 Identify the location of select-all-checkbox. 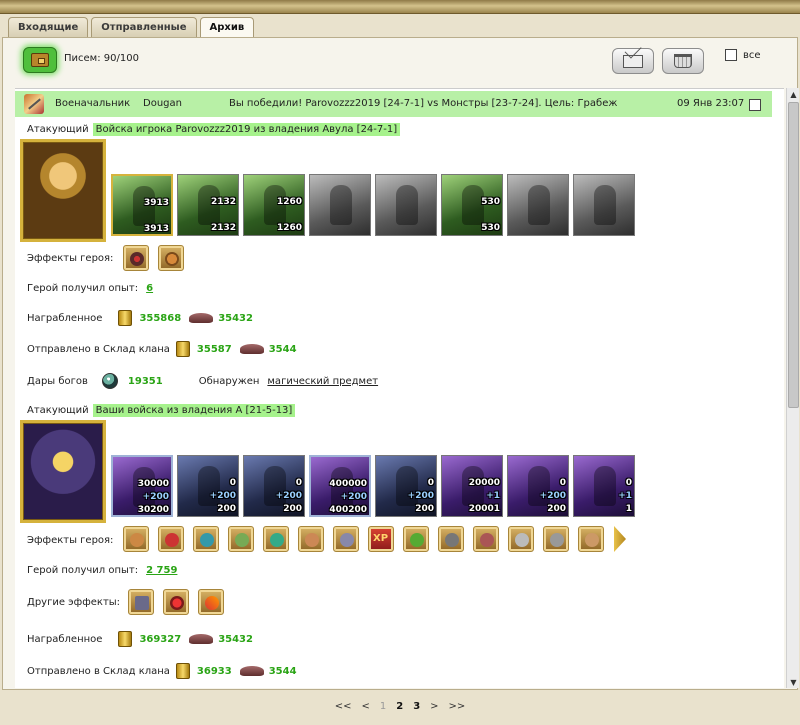
(731, 55).